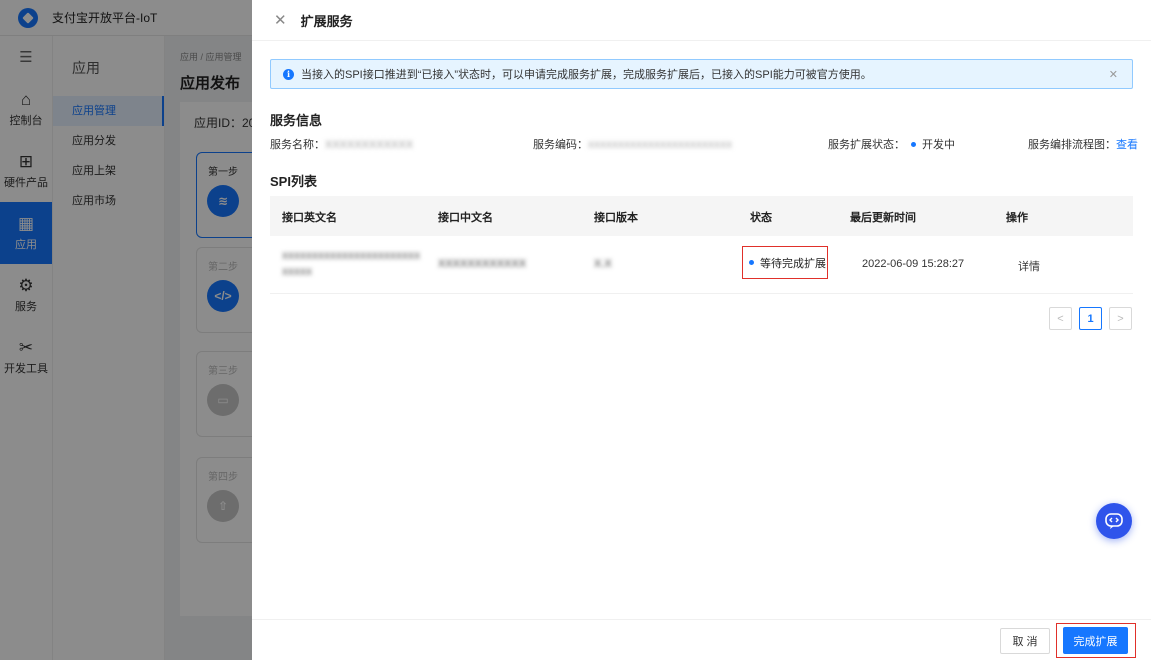 The width and height of the screenshot is (1151, 660). What do you see at coordinates (1113, 74) in the screenshot?
I see `alert-close-icon: ✕` at bounding box center [1113, 74].